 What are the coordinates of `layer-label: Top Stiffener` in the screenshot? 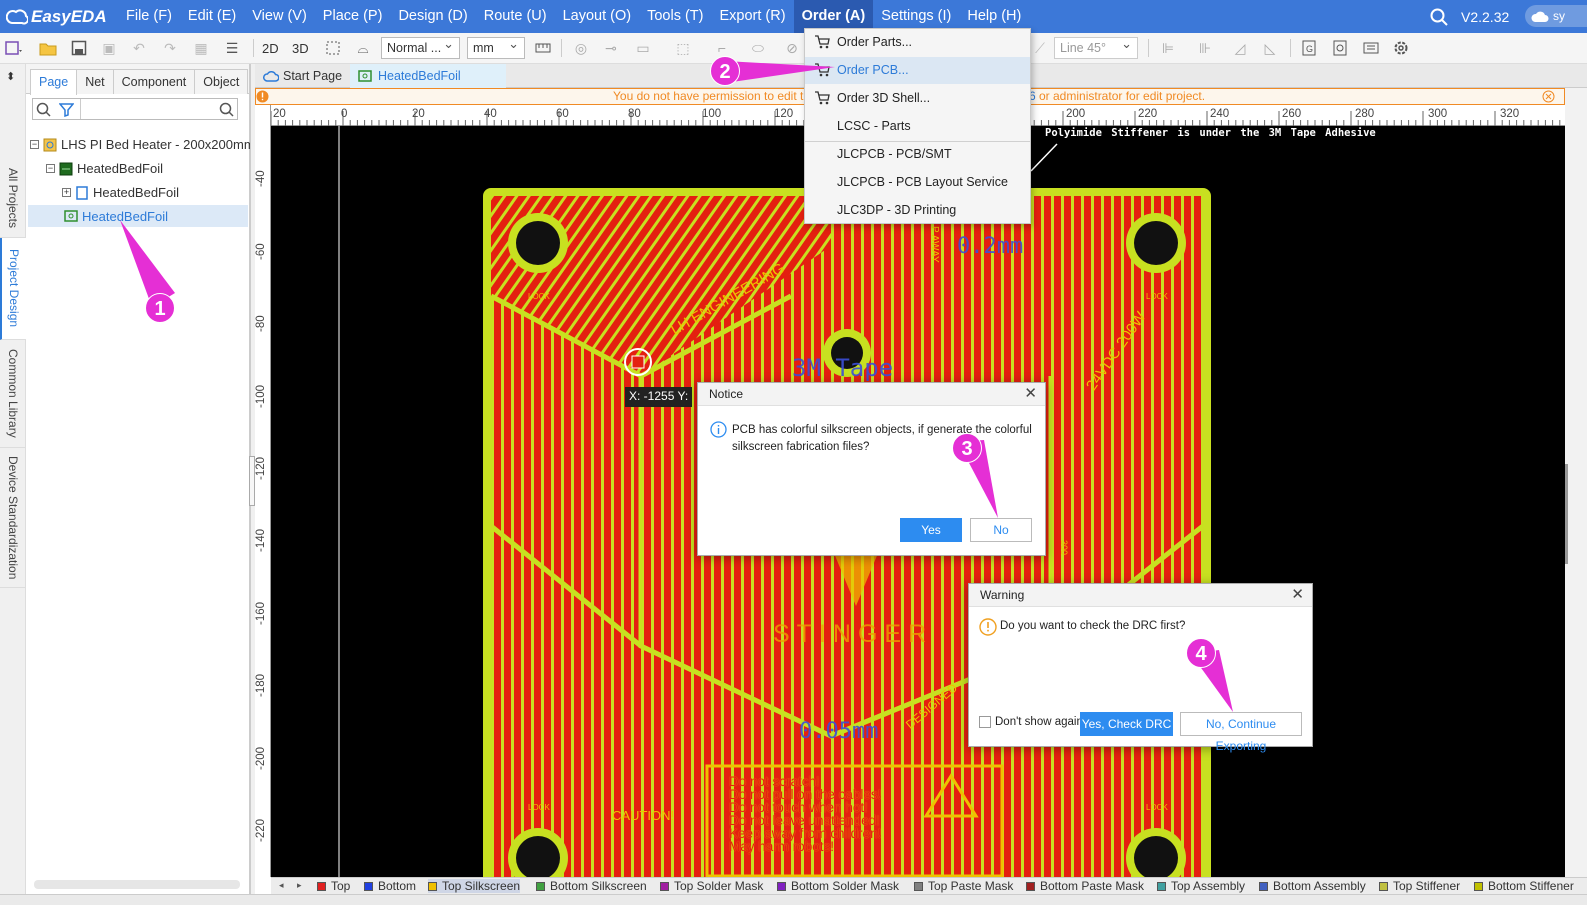 It's located at (1427, 886).